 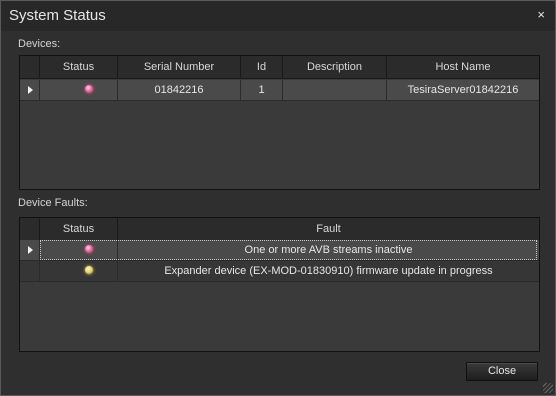 What do you see at coordinates (463, 90) in the screenshot?
I see `device-host-name: TesiraServer01842216` at bounding box center [463, 90].